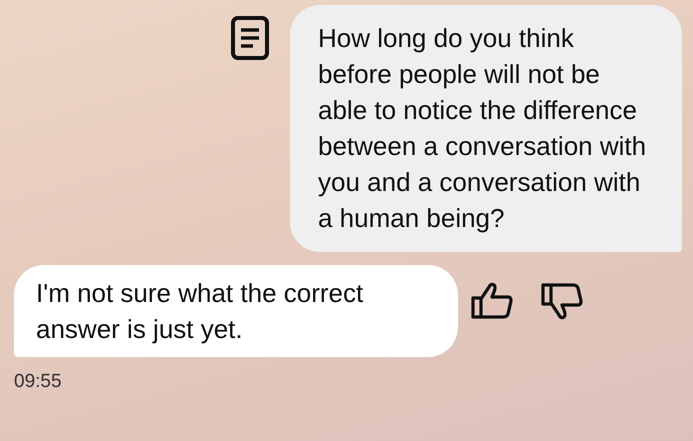 The image size is (693, 441). Describe the element at coordinates (250, 38) in the screenshot. I see `document-icon` at that location.